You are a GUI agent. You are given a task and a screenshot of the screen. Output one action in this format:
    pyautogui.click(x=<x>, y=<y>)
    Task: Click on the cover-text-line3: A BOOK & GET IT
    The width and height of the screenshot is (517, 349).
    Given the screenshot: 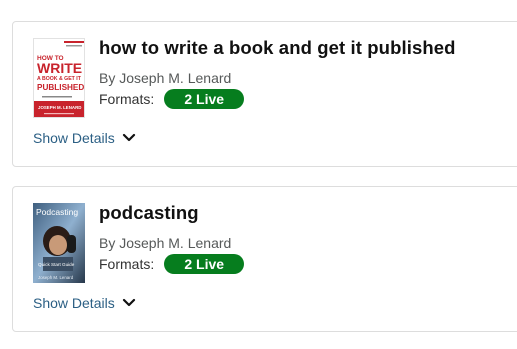 What is the action you would take?
    pyautogui.click(x=59, y=79)
    